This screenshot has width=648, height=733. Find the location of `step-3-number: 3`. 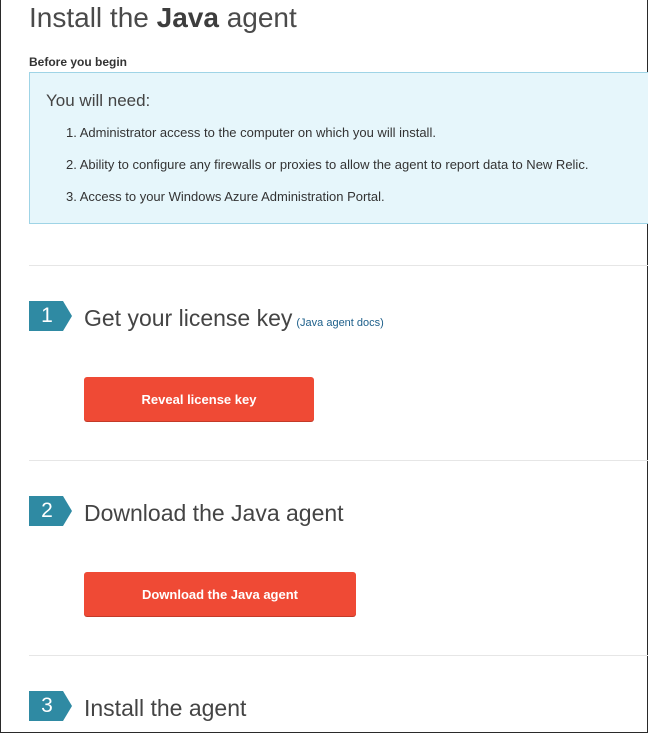

step-3-number: 3 is located at coordinates (47, 705).